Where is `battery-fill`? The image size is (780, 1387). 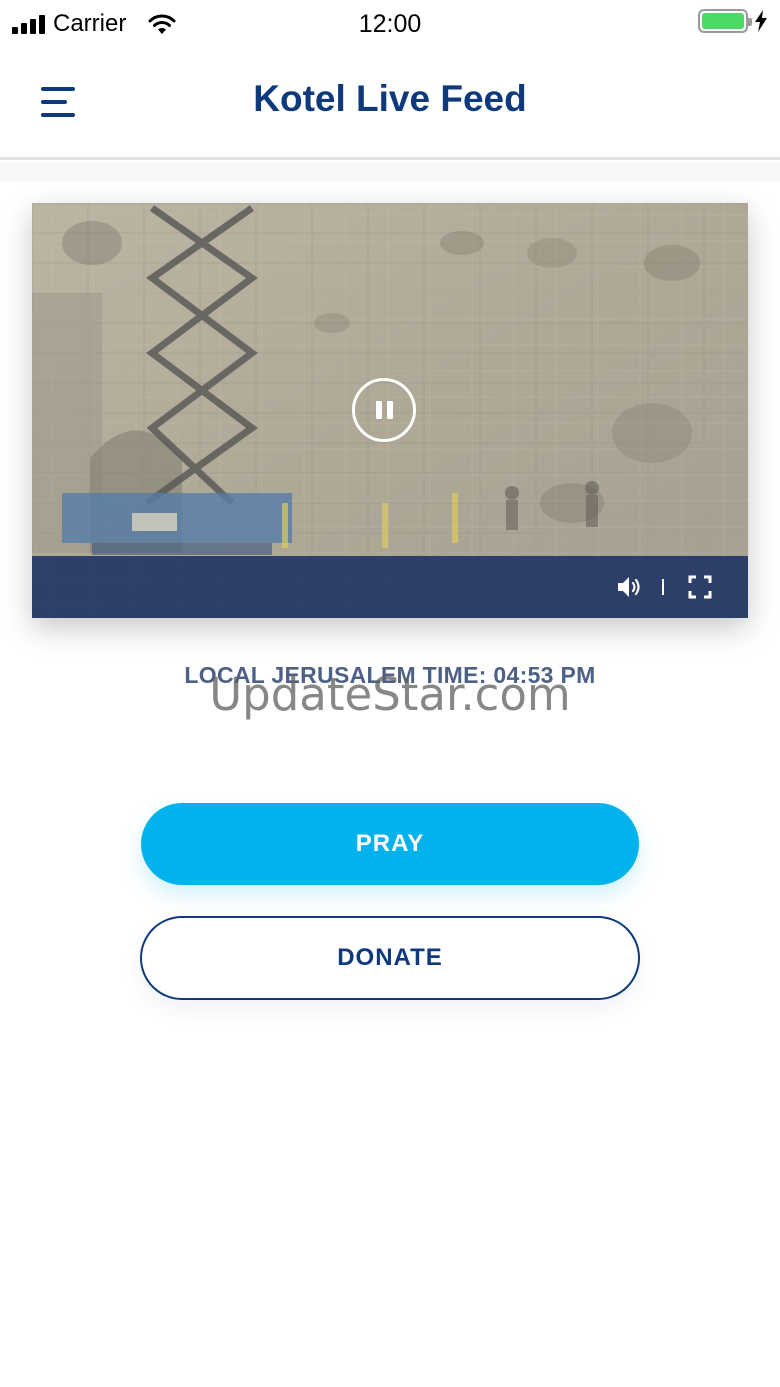 battery-fill is located at coordinates (723, 21).